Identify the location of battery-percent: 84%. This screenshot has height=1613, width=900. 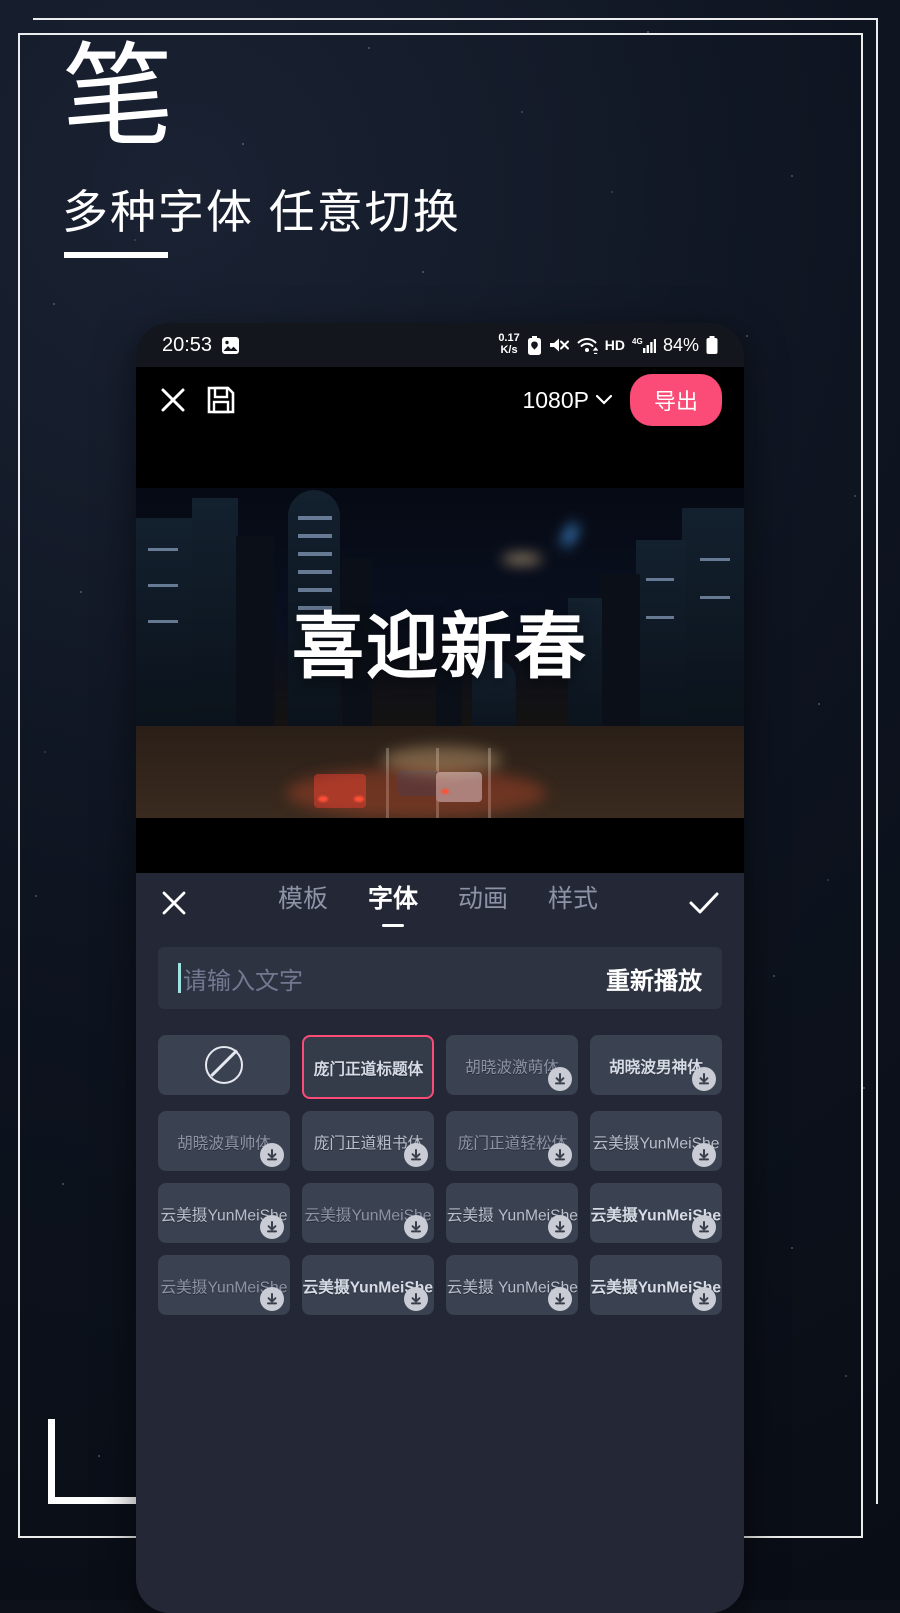
(680, 344).